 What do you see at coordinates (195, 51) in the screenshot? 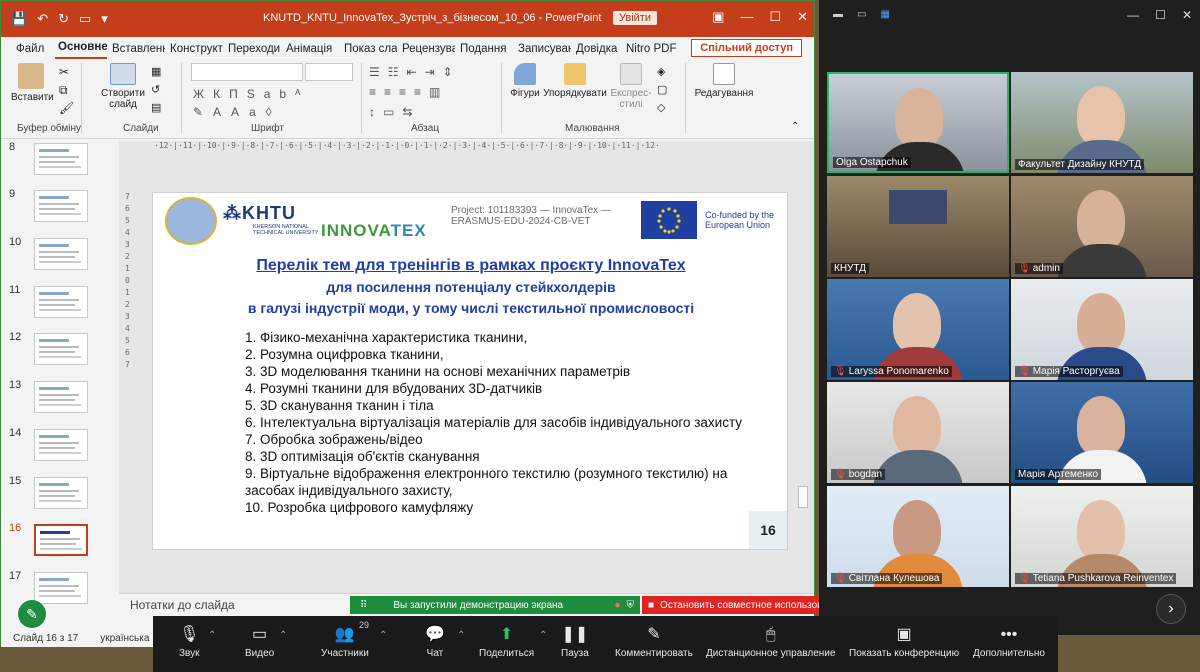
I see `tab-design: Конструктор` at bounding box center [195, 51].